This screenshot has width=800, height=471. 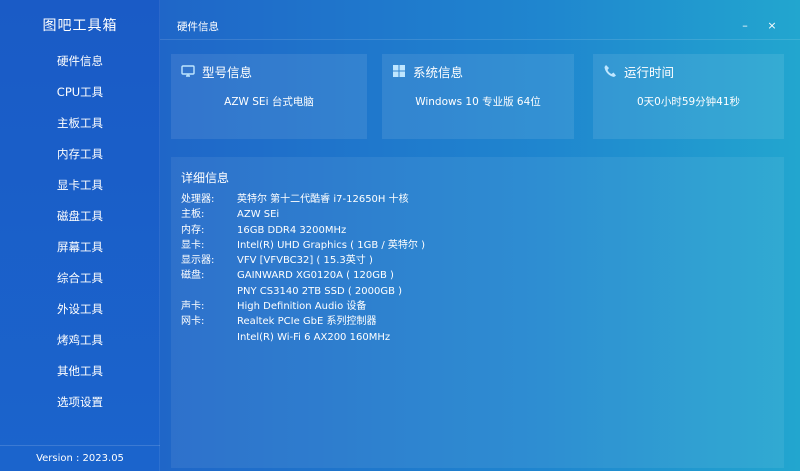 What do you see at coordinates (315, 276) in the screenshot?
I see `row-value: GAINWARD XG0120A ( 120GB )` at bounding box center [315, 276].